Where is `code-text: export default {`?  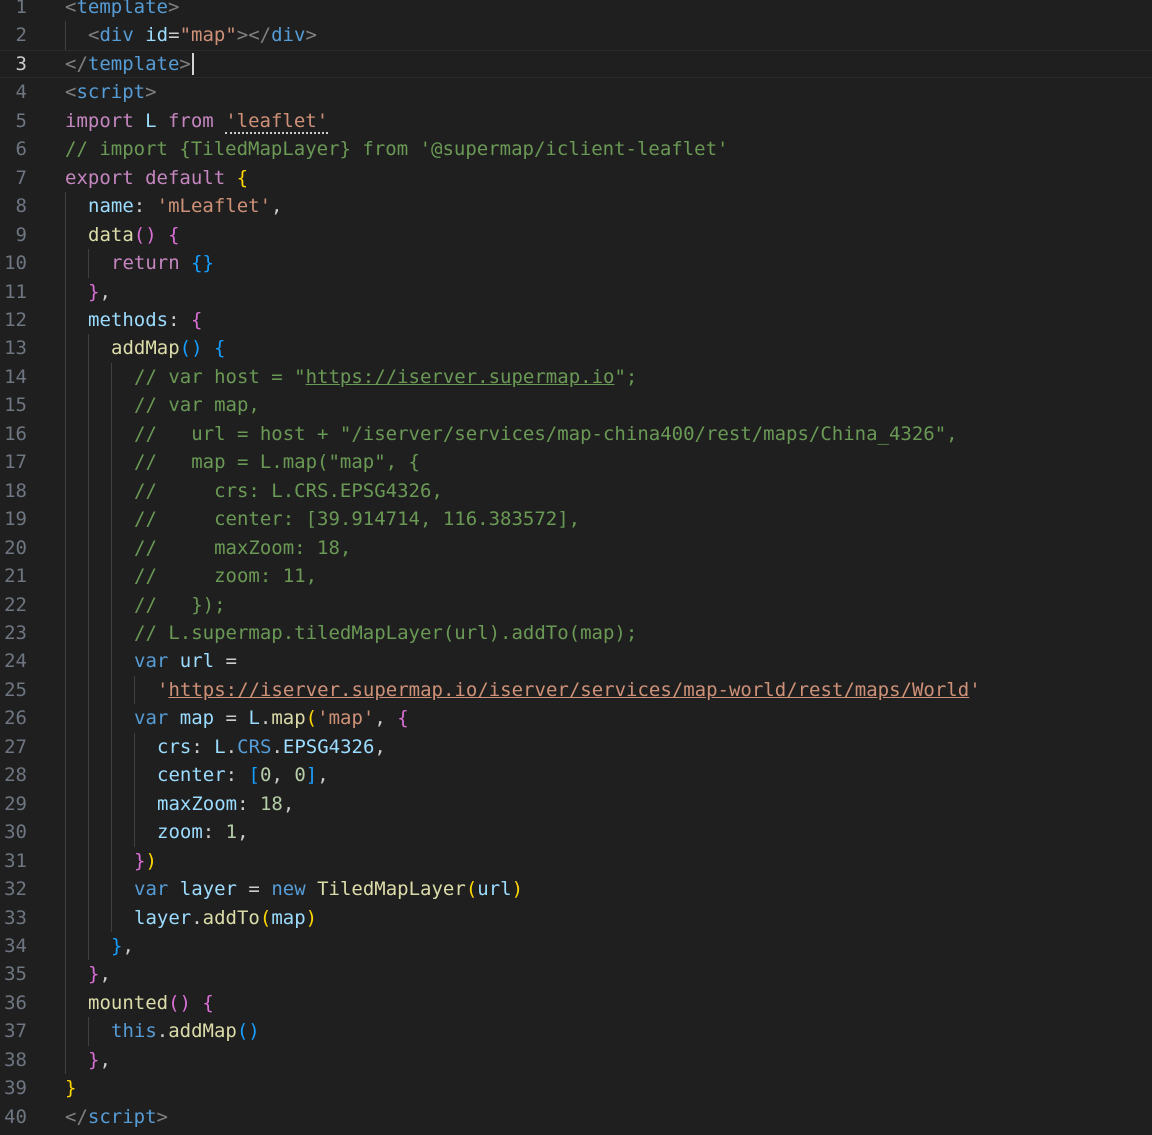 code-text: export default { is located at coordinates (608, 178).